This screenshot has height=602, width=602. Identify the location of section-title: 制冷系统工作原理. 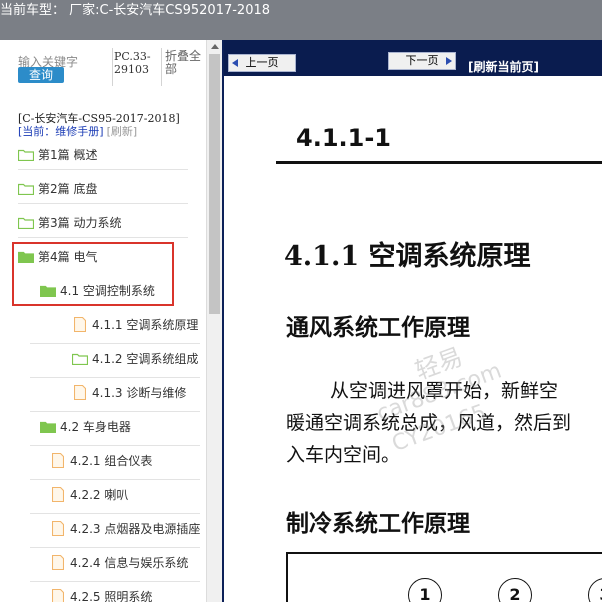
(378, 523).